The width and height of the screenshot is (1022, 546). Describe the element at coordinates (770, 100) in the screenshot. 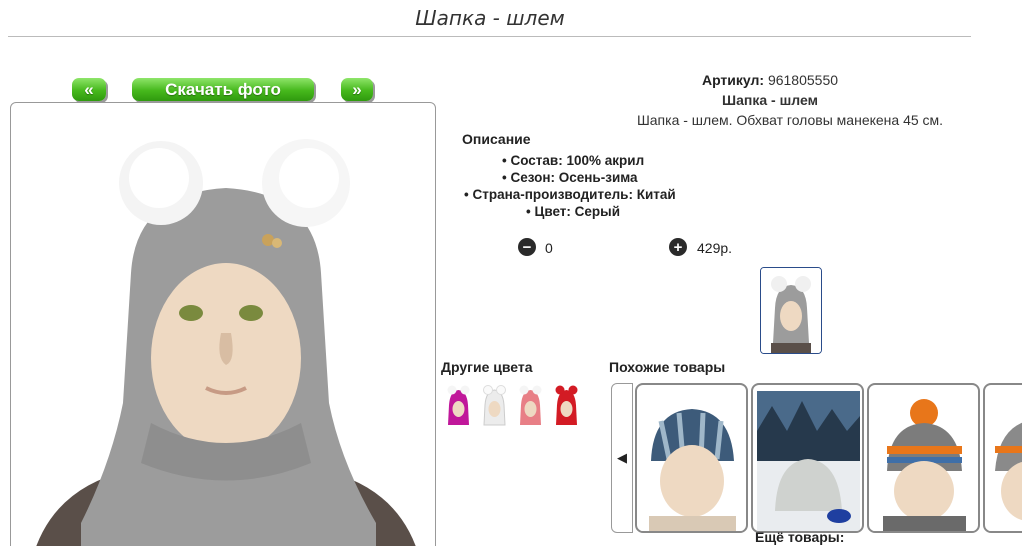

I see `product-name: Шапка - шлем` at that location.